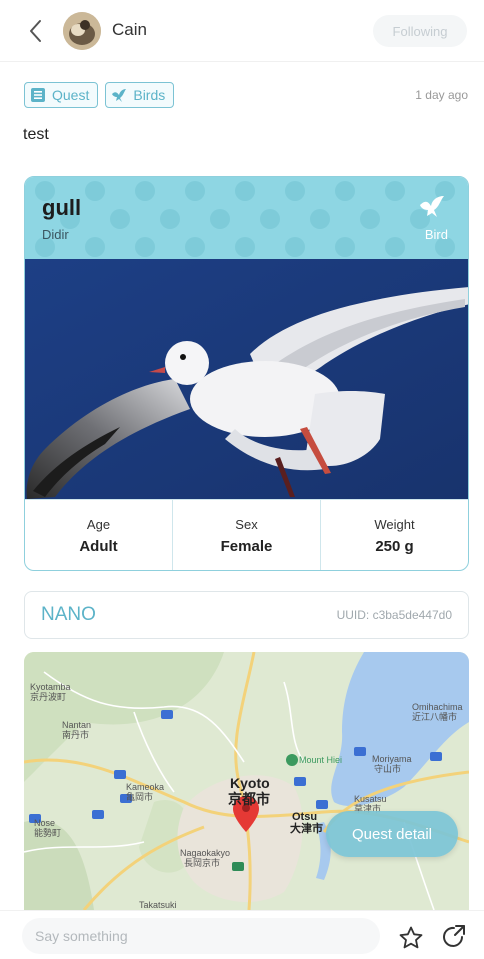 Image resolution: width=484 pixels, height=959 pixels. I want to click on tag-quest: Quest, so click(61, 95).